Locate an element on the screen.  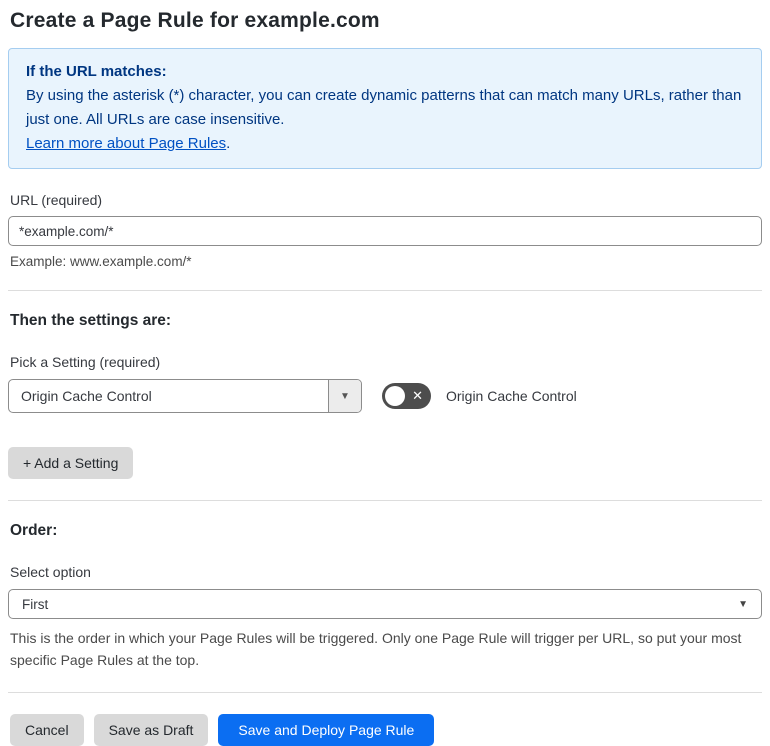
url-label: URL (required) is located at coordinates (56, 200).